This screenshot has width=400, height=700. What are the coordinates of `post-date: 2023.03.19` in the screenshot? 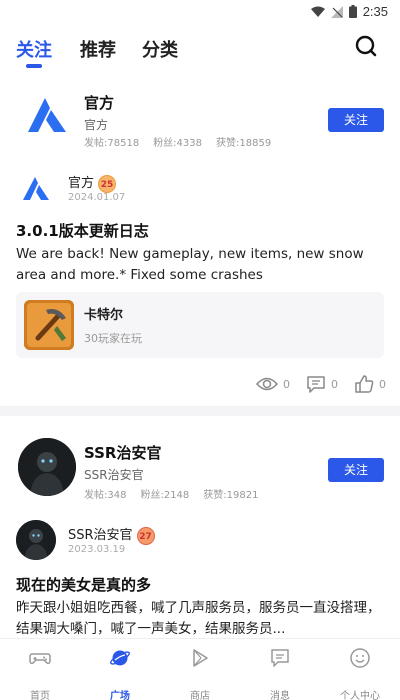 It's located at (97, 549).